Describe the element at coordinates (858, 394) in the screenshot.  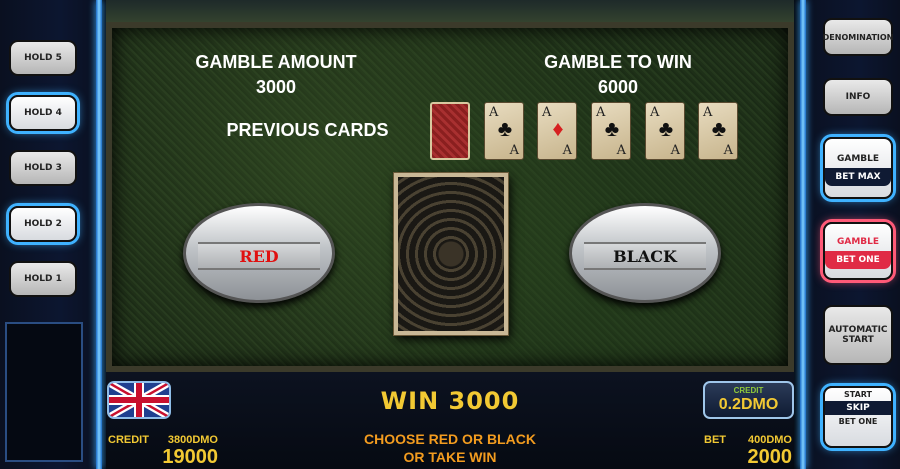
I see `start-label: START` at that location.